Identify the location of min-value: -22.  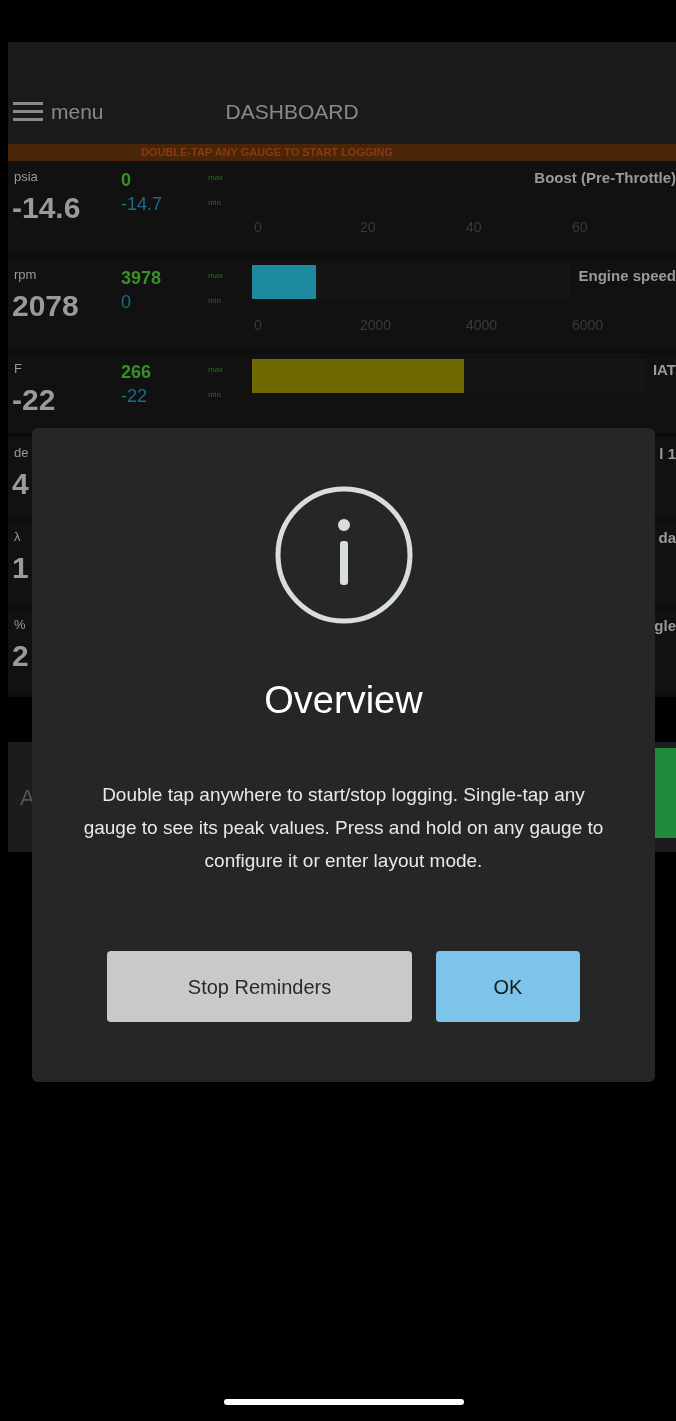
(134, 396).